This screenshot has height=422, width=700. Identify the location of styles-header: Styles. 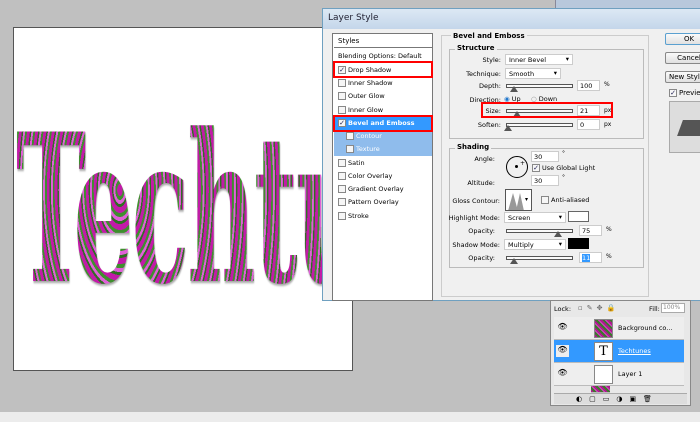
(383, 41).